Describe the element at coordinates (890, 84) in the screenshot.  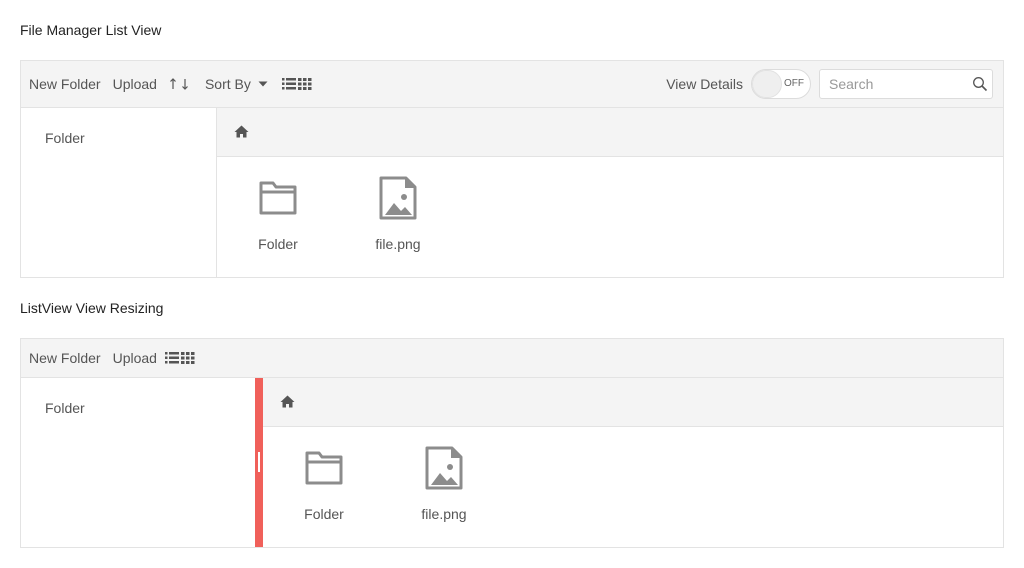
I see `search-input` at that location.